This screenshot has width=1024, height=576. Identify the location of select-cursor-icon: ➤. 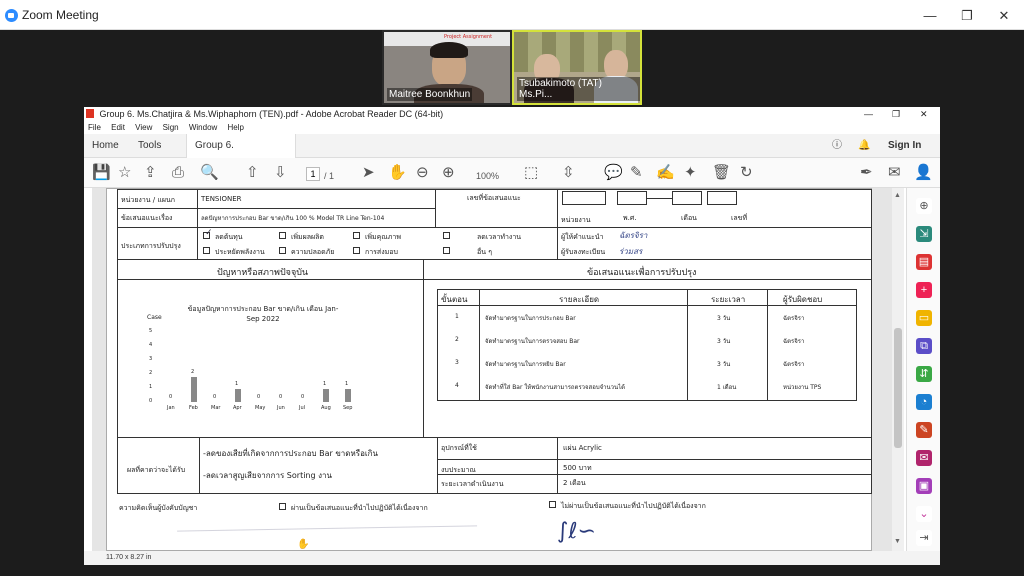
(368, 173).